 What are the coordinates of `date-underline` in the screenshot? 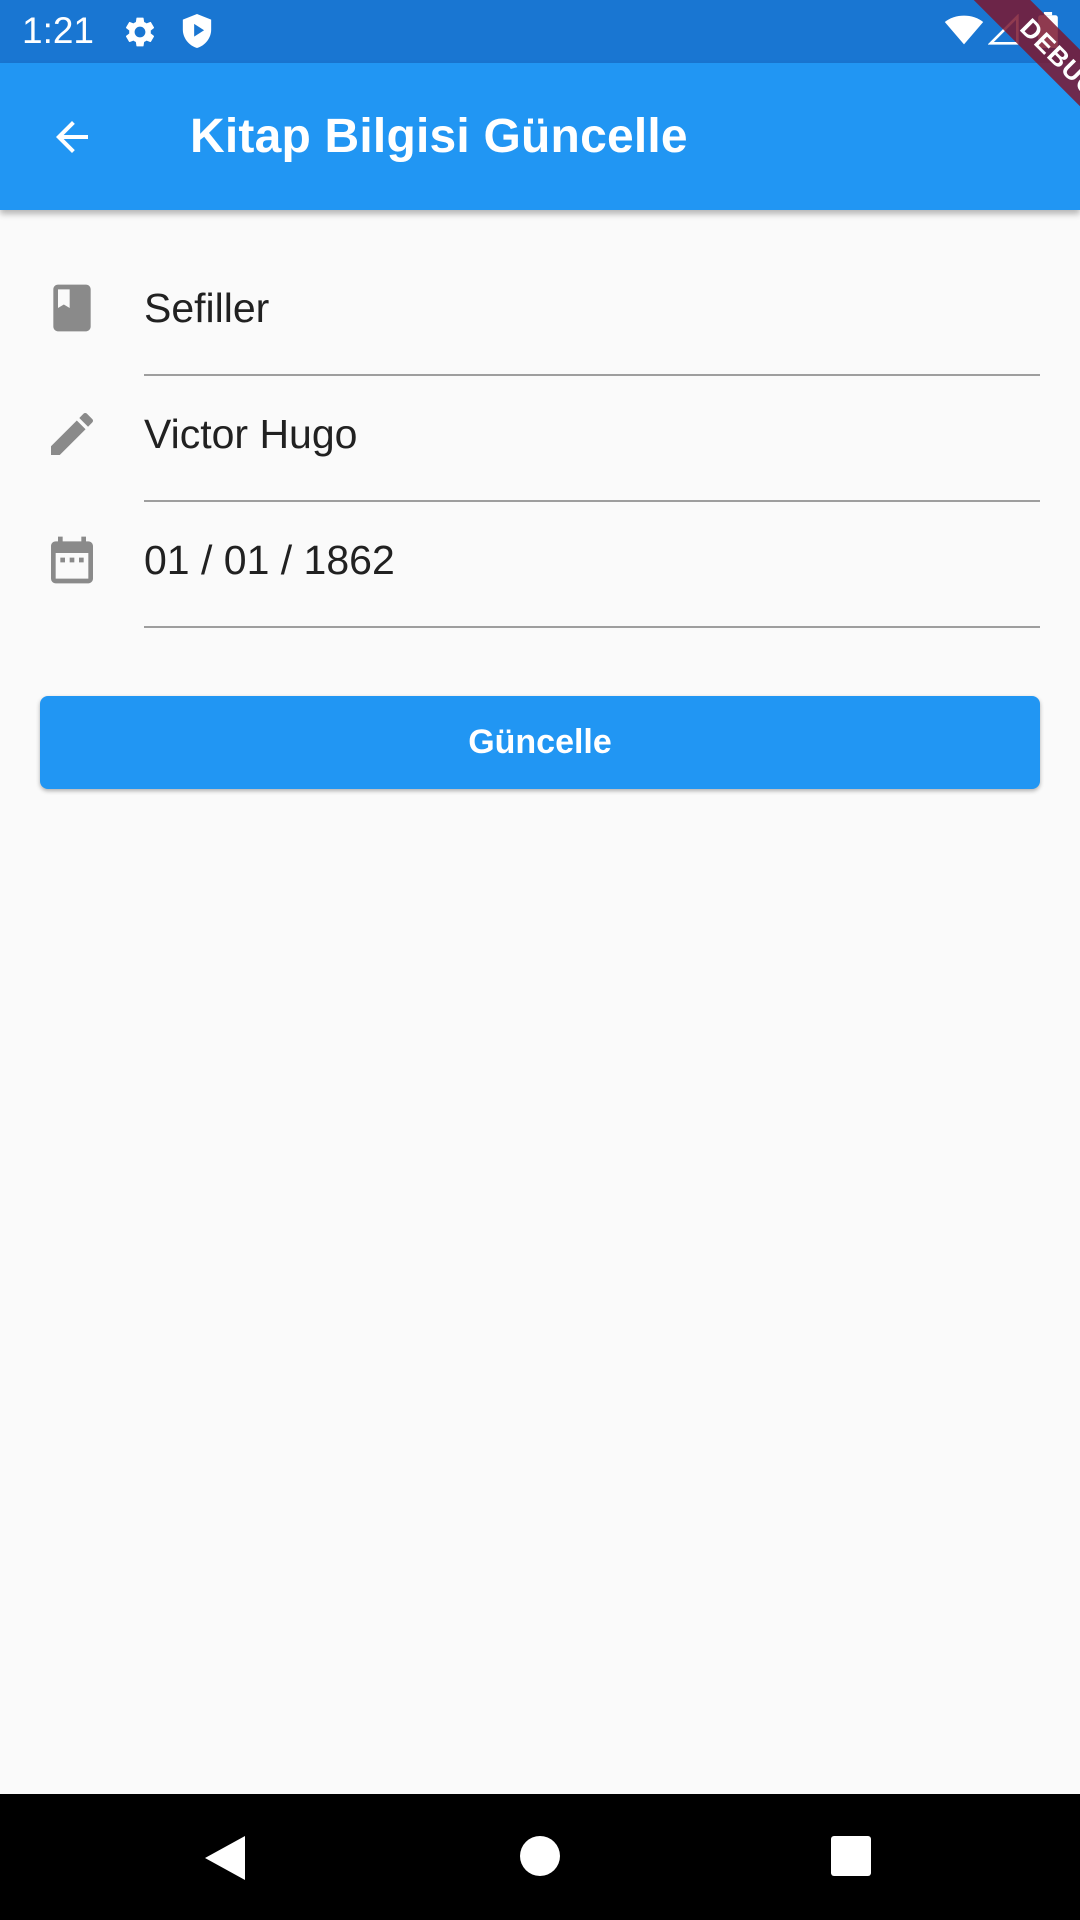 It's located at (592, 627).